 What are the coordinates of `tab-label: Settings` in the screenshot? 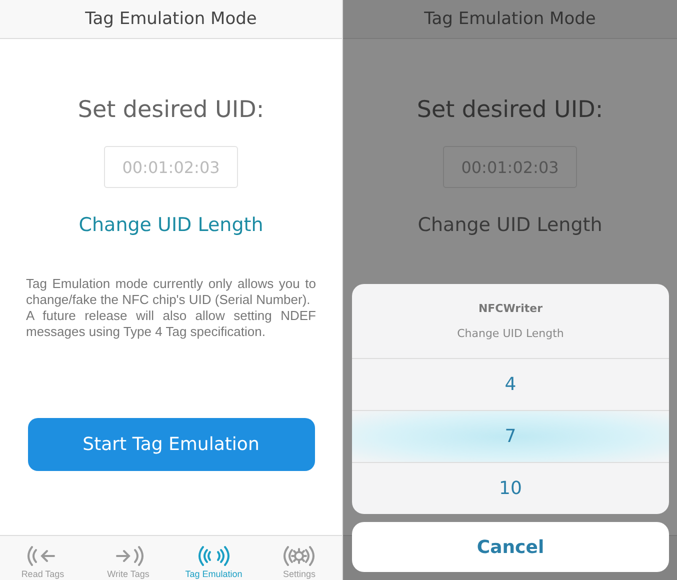 It's located at (299, 574).